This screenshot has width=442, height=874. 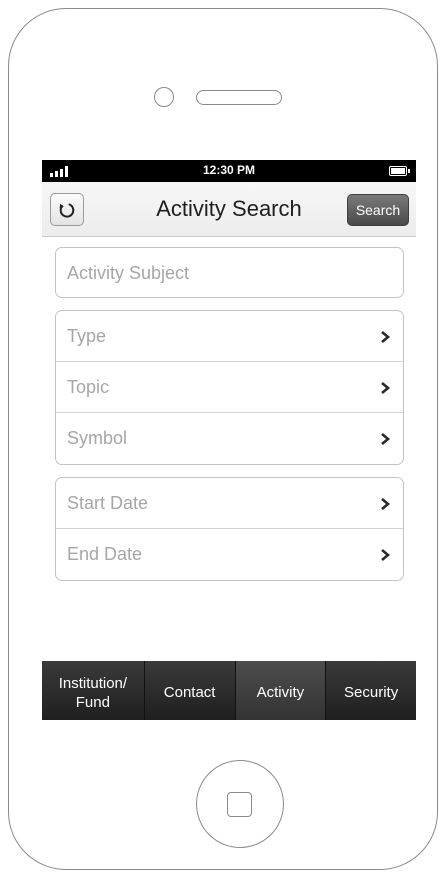 I want to click on end-date-row: End Date, so click(x=229, y=554).